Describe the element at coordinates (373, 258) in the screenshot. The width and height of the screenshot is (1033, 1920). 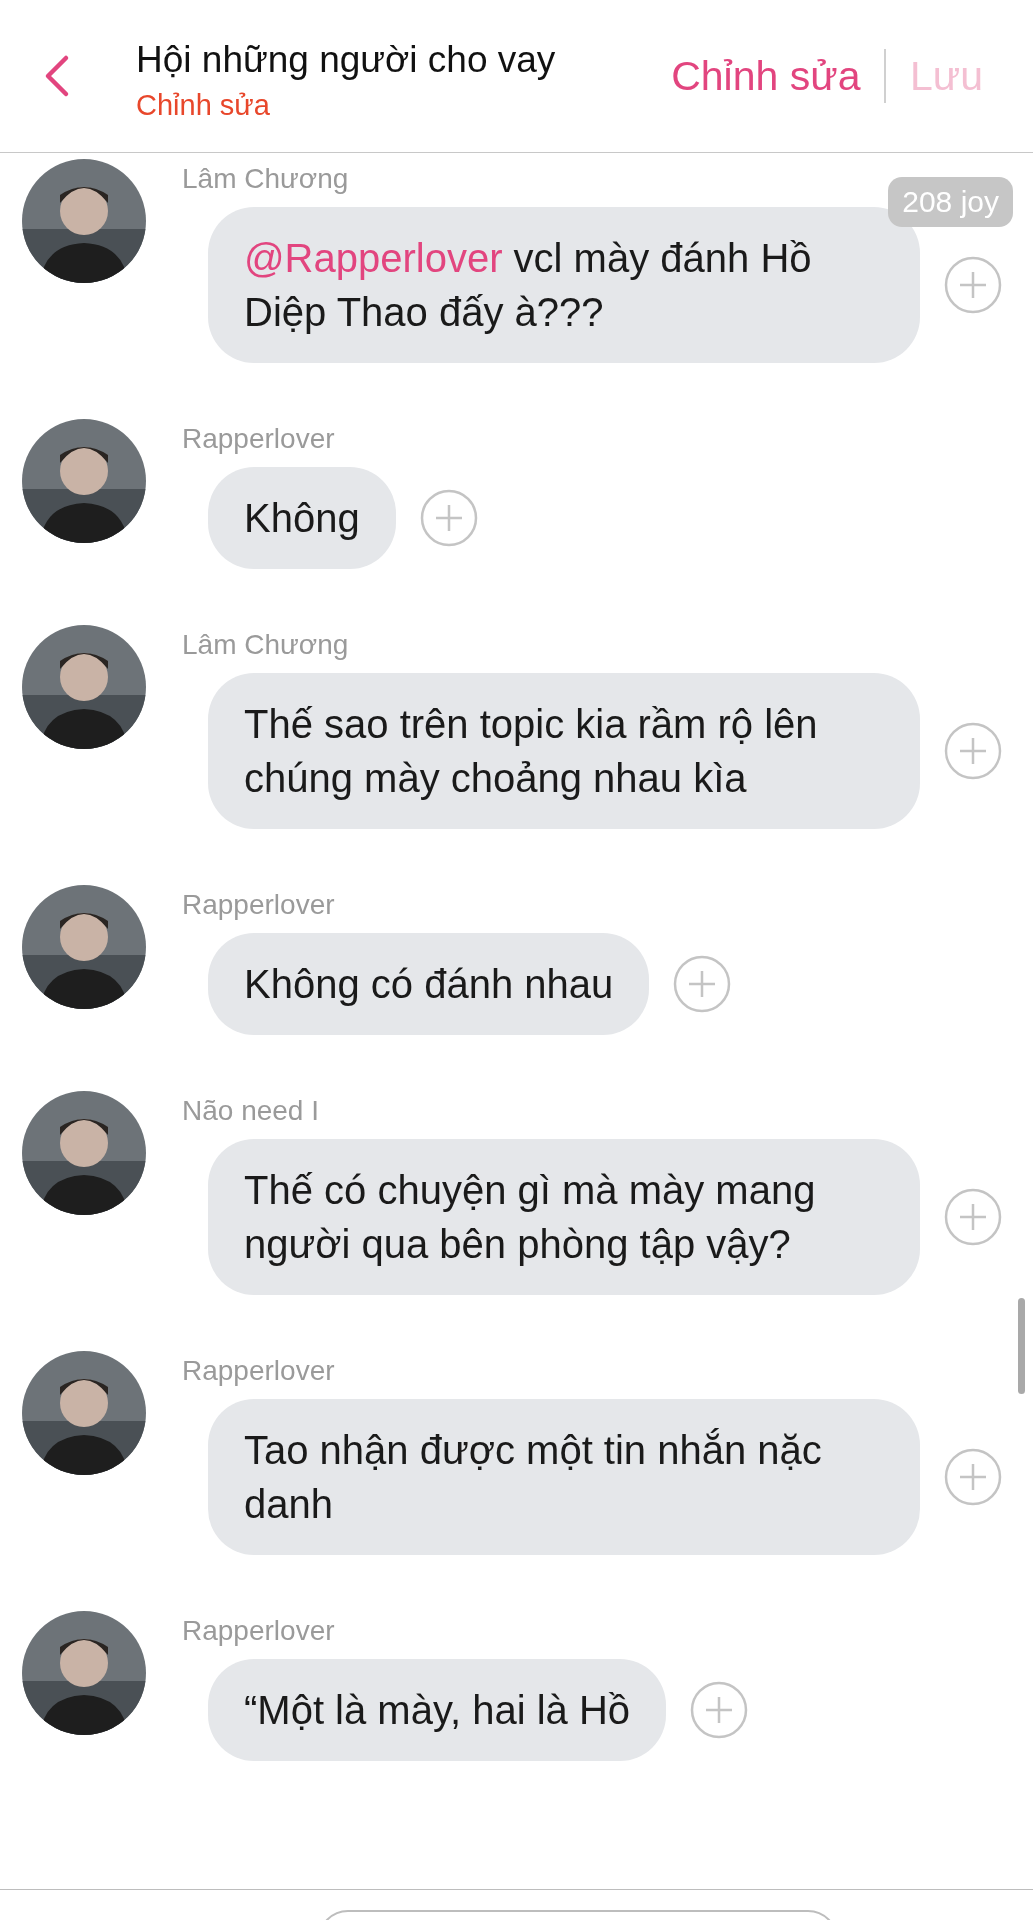
I see `mention-link: @Rapperlover` at that location.